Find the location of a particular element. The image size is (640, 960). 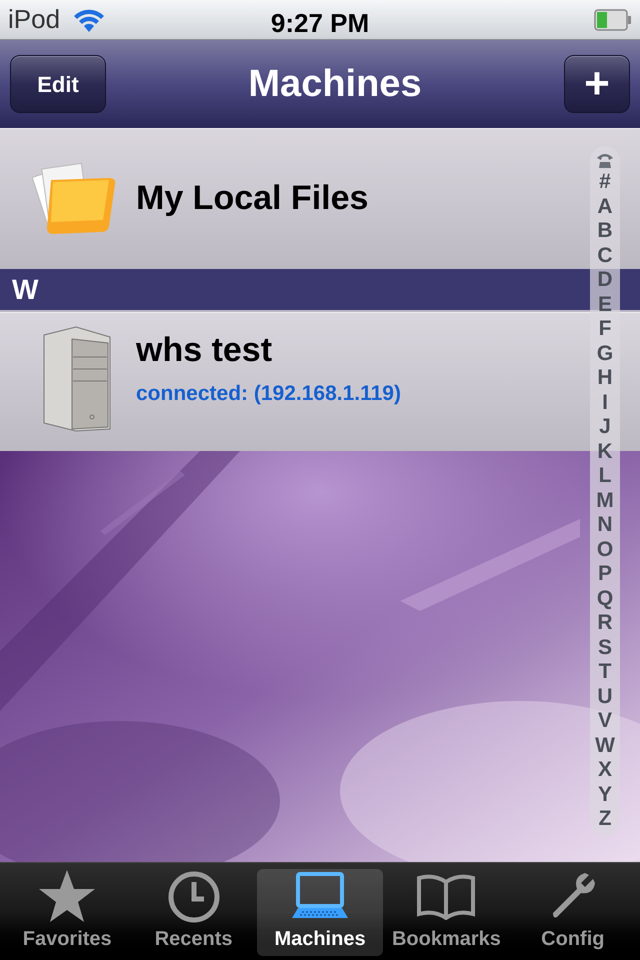

clock-time: 9:27 PM is located at coordinates (320, 23).